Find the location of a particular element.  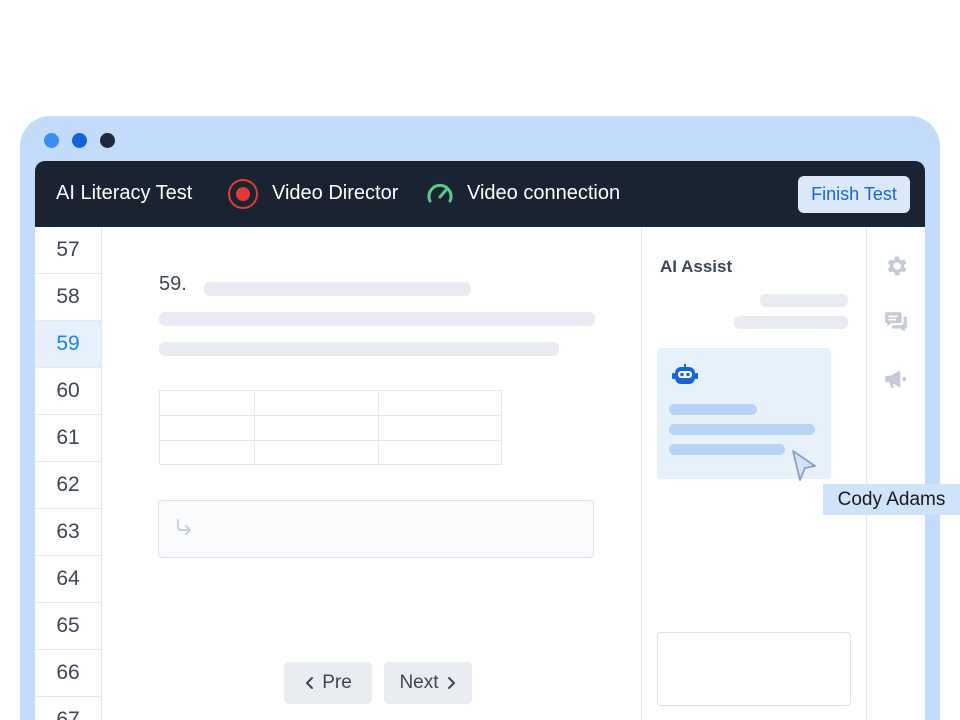

question-nav-item-67: 67 is located at coordinates (68, 708).